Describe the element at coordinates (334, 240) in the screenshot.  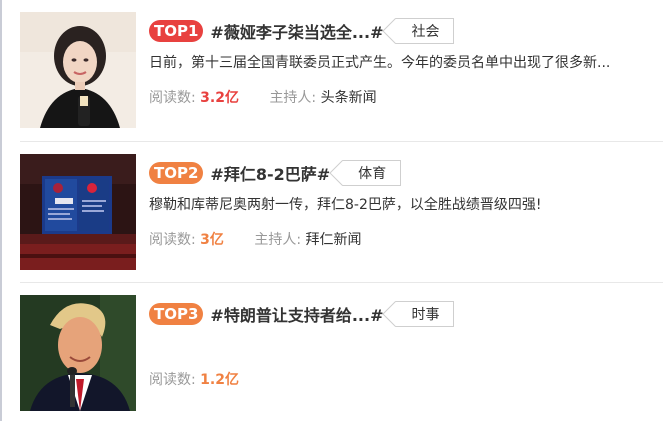
I see `host-name: 拜仁新闻` at that location.